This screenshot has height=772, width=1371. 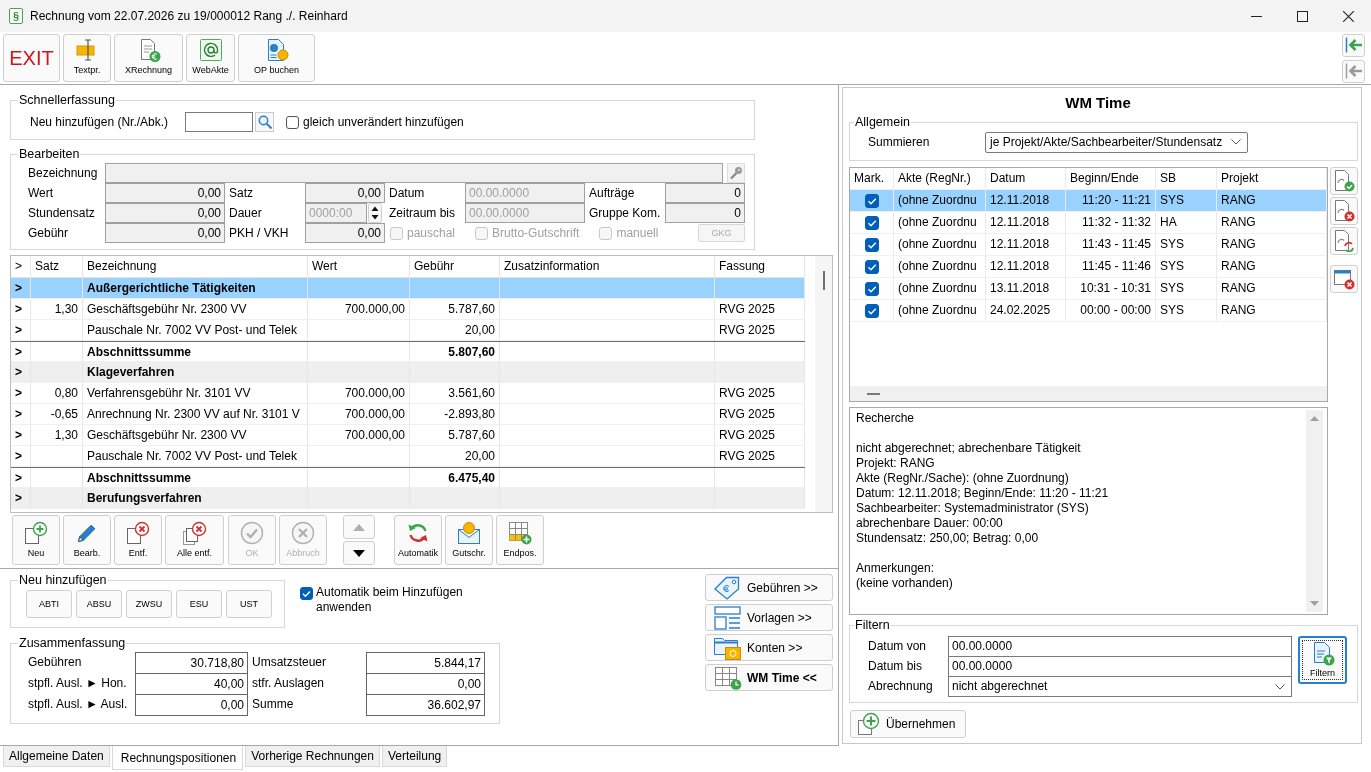 What do you see at coordinates (408, 498) in the screenshot?
I see `table-row: > Berufungsverfahren` at bounding box center [408, 498].